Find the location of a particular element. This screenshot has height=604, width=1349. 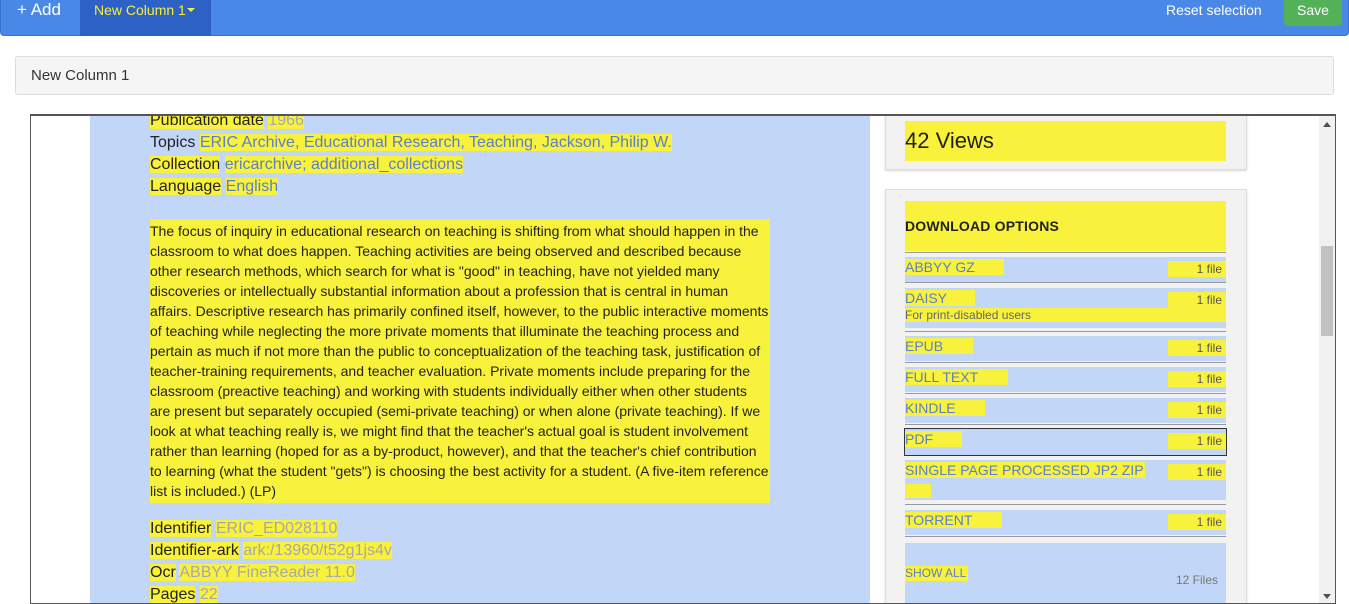

top-toolbar: + Add New Column 1 Reset selection Save is located at coordinates (674, 18).